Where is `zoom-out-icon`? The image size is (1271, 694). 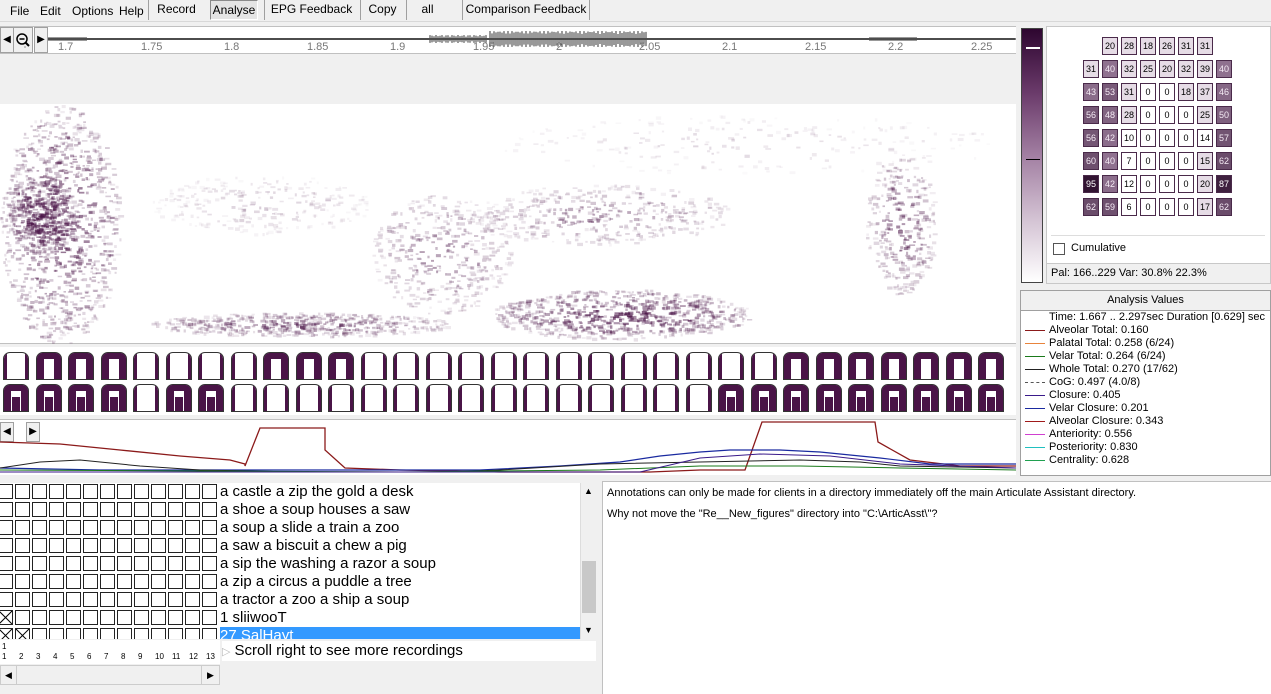
zoom-out-icon is located at coordinates (513, 41).